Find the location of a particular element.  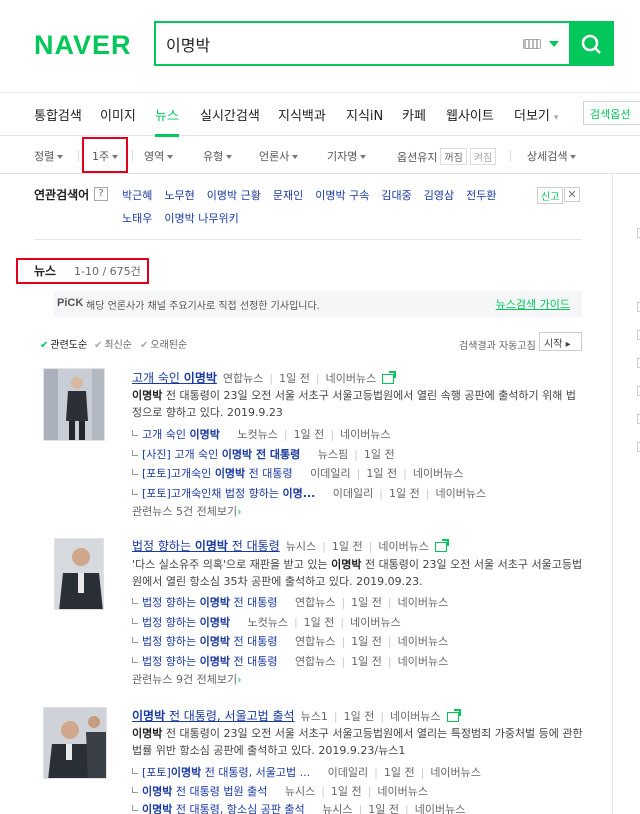

news-item-title: 이명박 전 대통령, 서울고법 출석 뉴스1 | 1일 전 | 네이버뉴스 is located at coordinates (296, 715).